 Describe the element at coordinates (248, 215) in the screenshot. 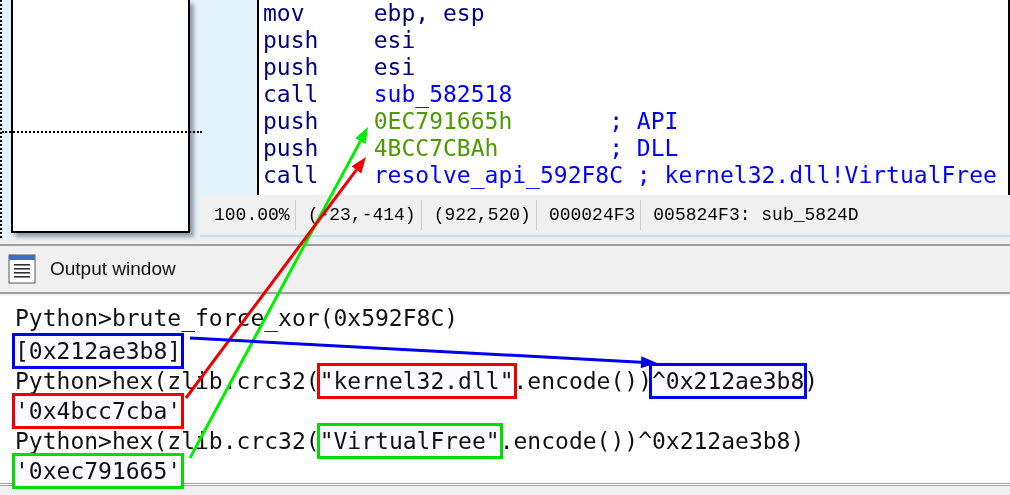

I see `status-field: 100.00%` at that location.